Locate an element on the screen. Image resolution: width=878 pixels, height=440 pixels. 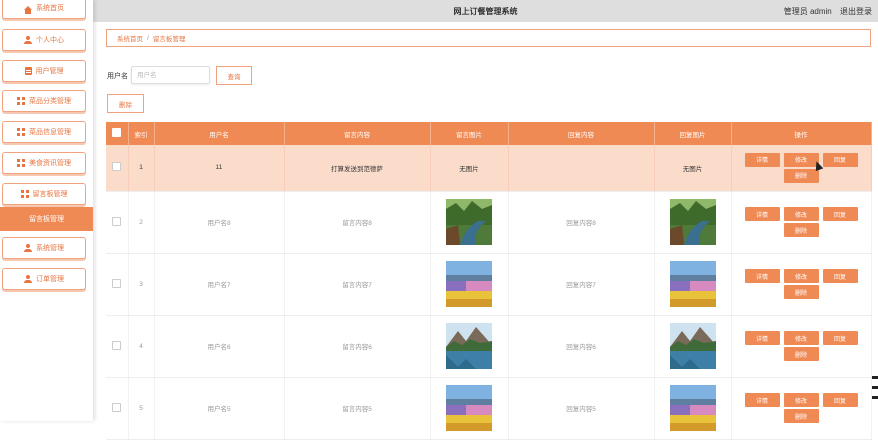
table-row: 5 用户名5 留言内容5 回复内容5 详情 修改 回复 删除 is located at coordinates (489, 408).